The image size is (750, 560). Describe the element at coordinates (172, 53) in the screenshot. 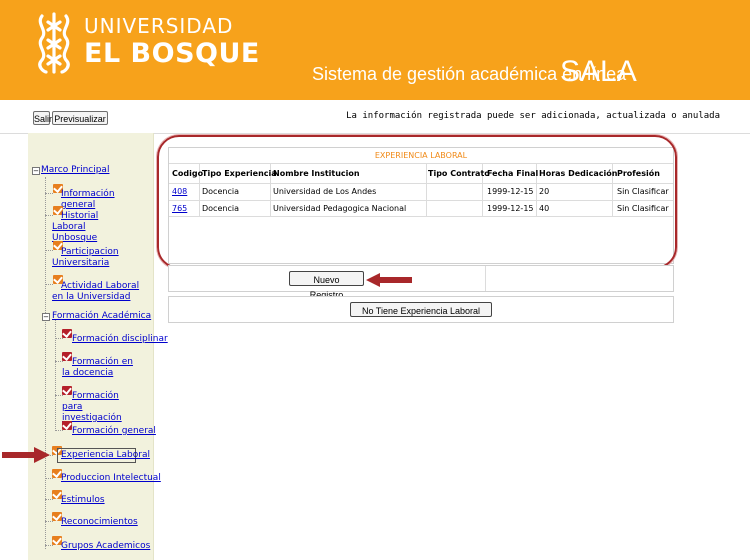

I see `brand-name: EL BOSQUE` at that location.